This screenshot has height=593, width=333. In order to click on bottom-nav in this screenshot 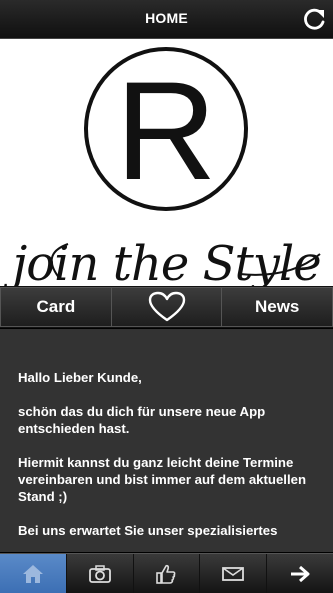, I will do `click(166, 573)`.